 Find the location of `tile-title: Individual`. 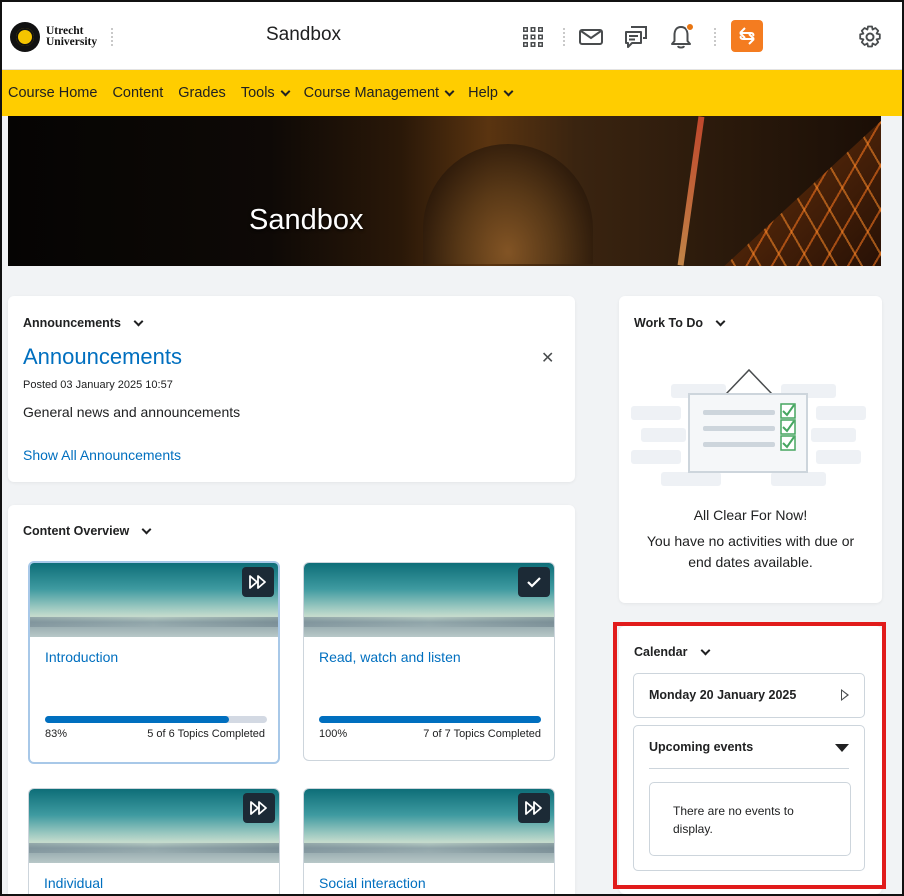

tile-title: Individual is located at coordinates (73, 883).